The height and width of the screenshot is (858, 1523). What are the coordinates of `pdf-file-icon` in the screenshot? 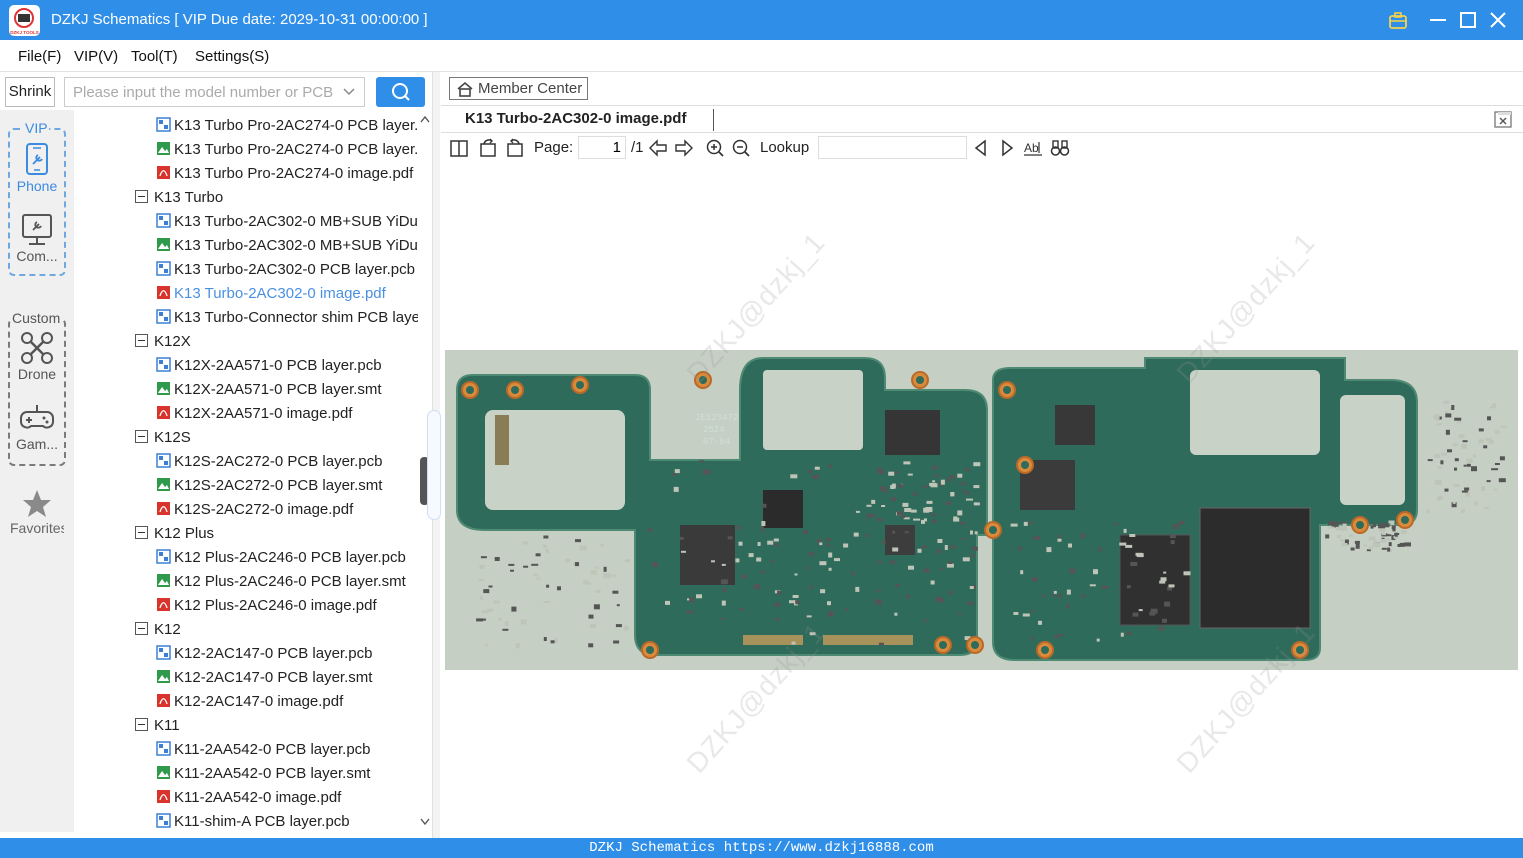 It's located at (165, 797).